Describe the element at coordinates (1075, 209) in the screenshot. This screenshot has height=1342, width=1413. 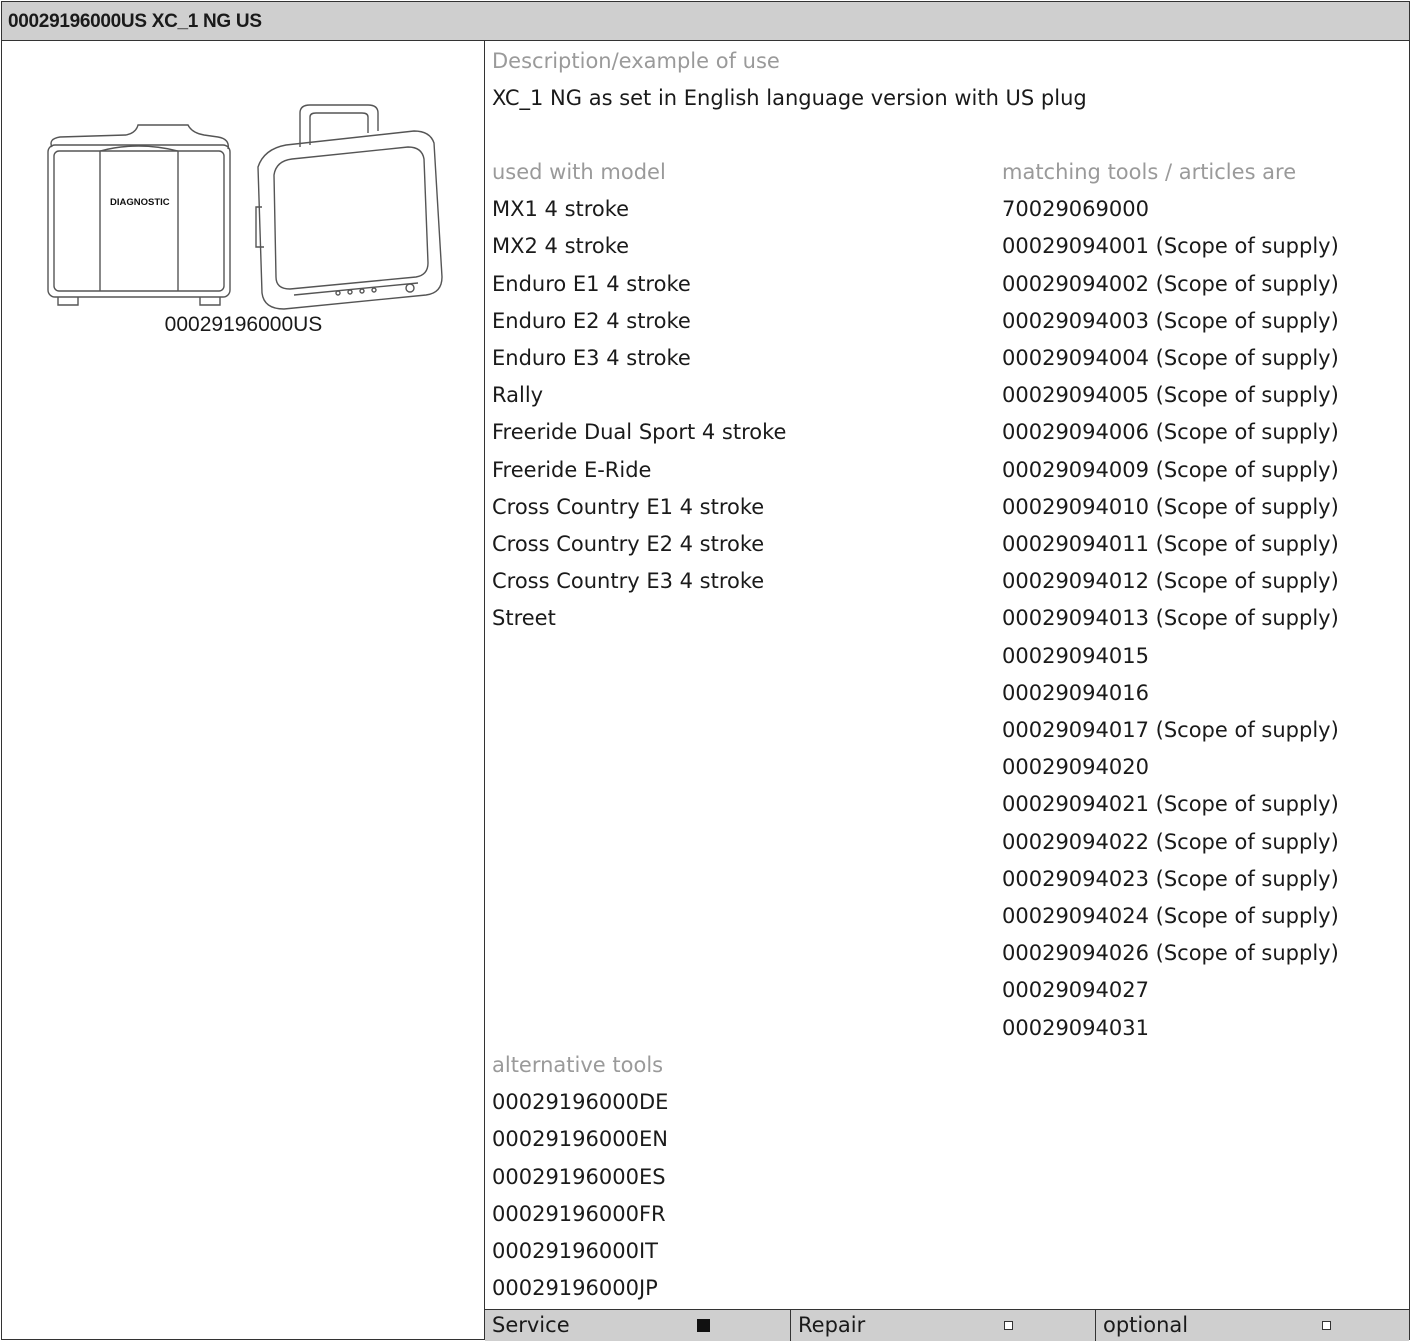
I see `matching-tool-item: 70029069000` at that location.